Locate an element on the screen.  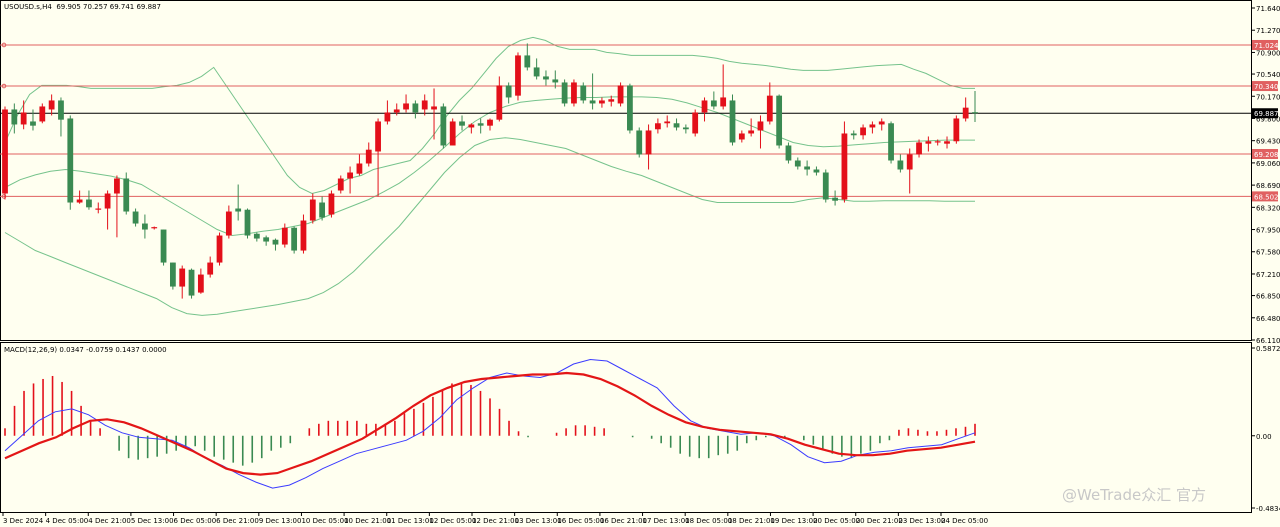
price-tick-label: 67.950 is located at coordinates (1268, 231).